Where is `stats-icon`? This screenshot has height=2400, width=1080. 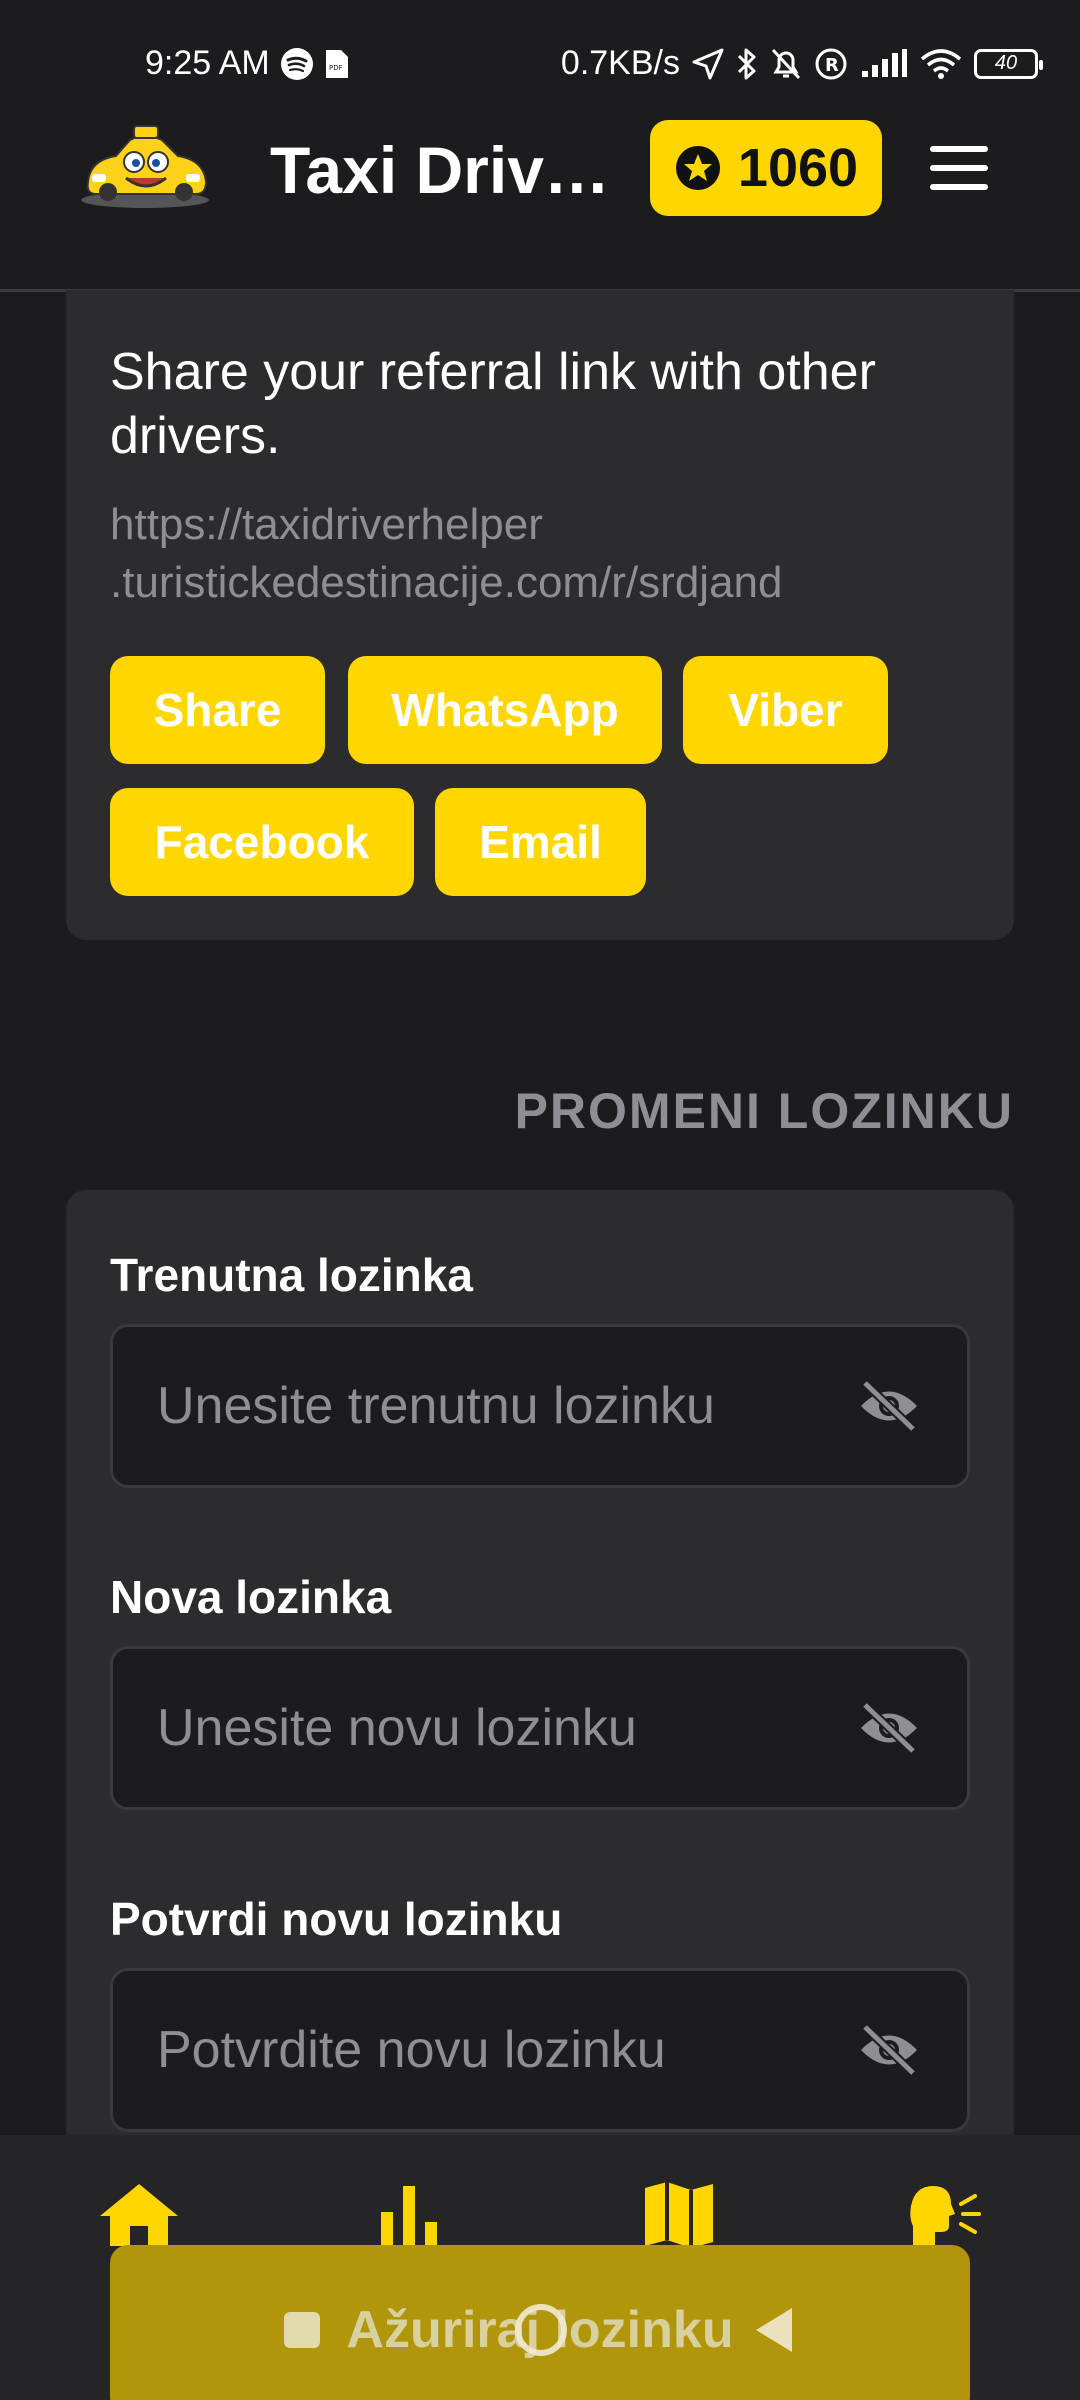
stats-icon is located at coordinates (409, 2215).